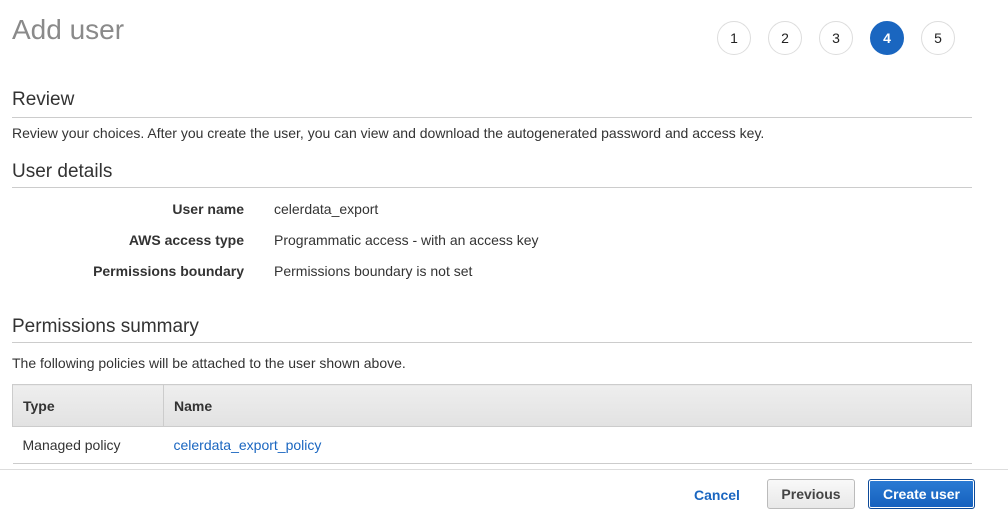  Describe the element at coordinates (68, 29) in the screenshot. I see `page-title: Add user` at that location.